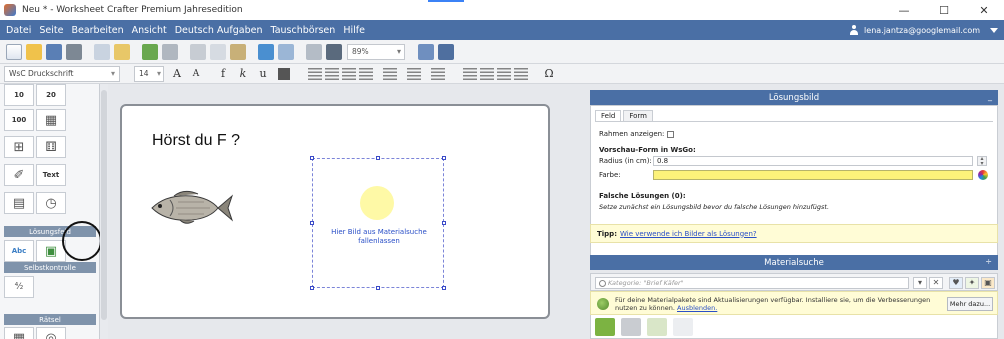 This screenshot has width=1004, height=339. I want to click on bold-button: f, so click(223, 73).